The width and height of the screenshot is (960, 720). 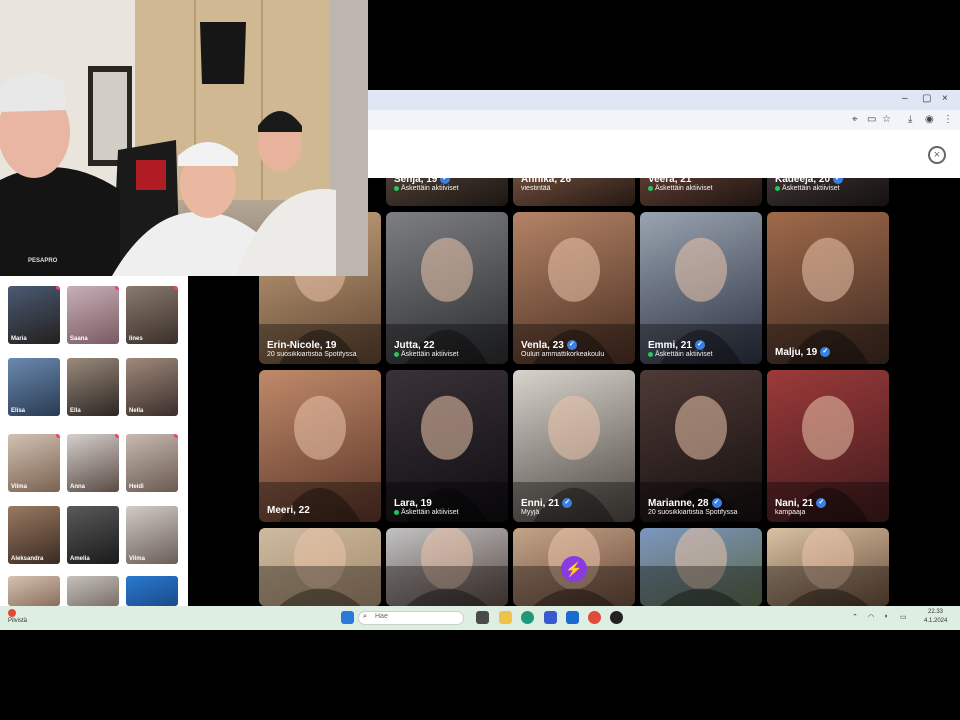 What do you see at coordinates (550, 617) in the screenshot?
I see `store-icon` at bounding box center [550, 617].